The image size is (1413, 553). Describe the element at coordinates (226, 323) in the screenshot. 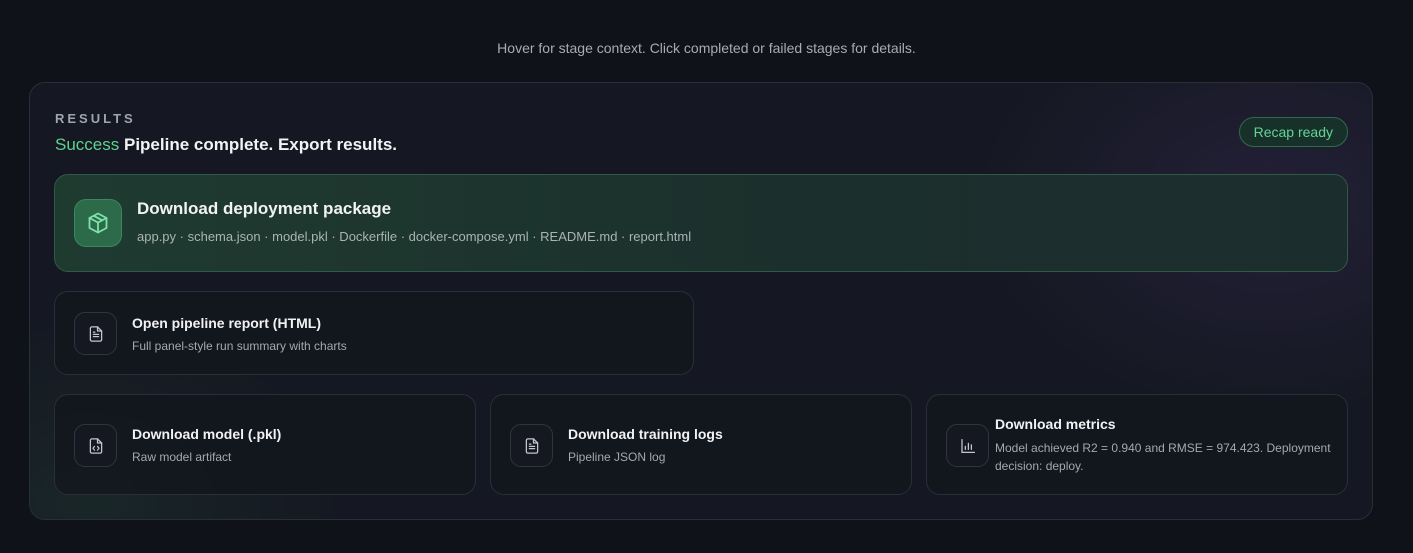

I see `report-title: Open pipeline report (HTML)` at that location.